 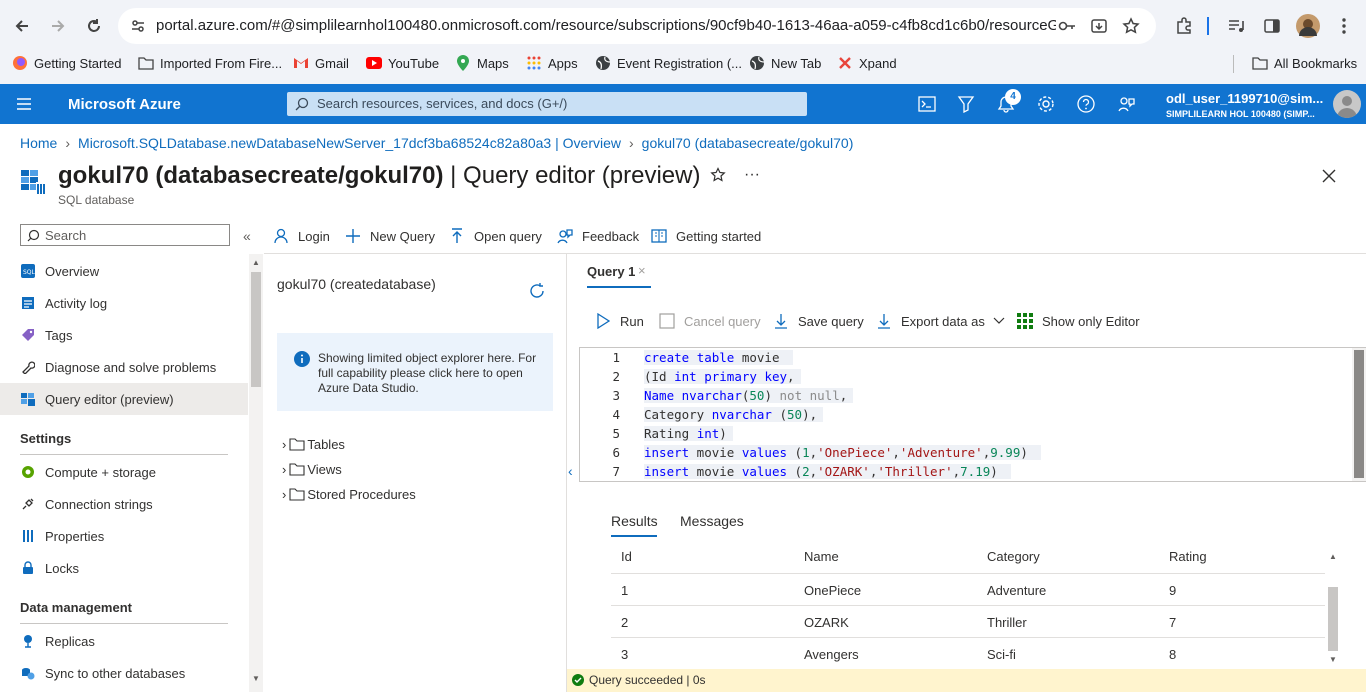 I want to click on key-icon, so click(x=1067, y=26).